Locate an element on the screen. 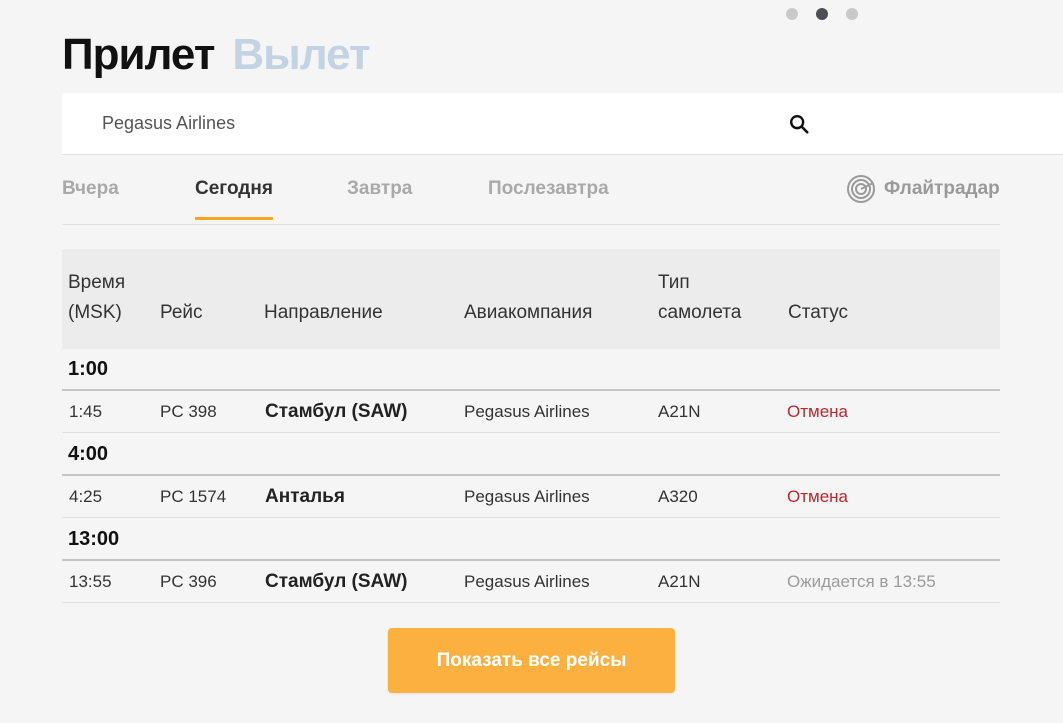 This screenshot has width=1063, height=723. carousel-dots is located at coordinates (822, 14).